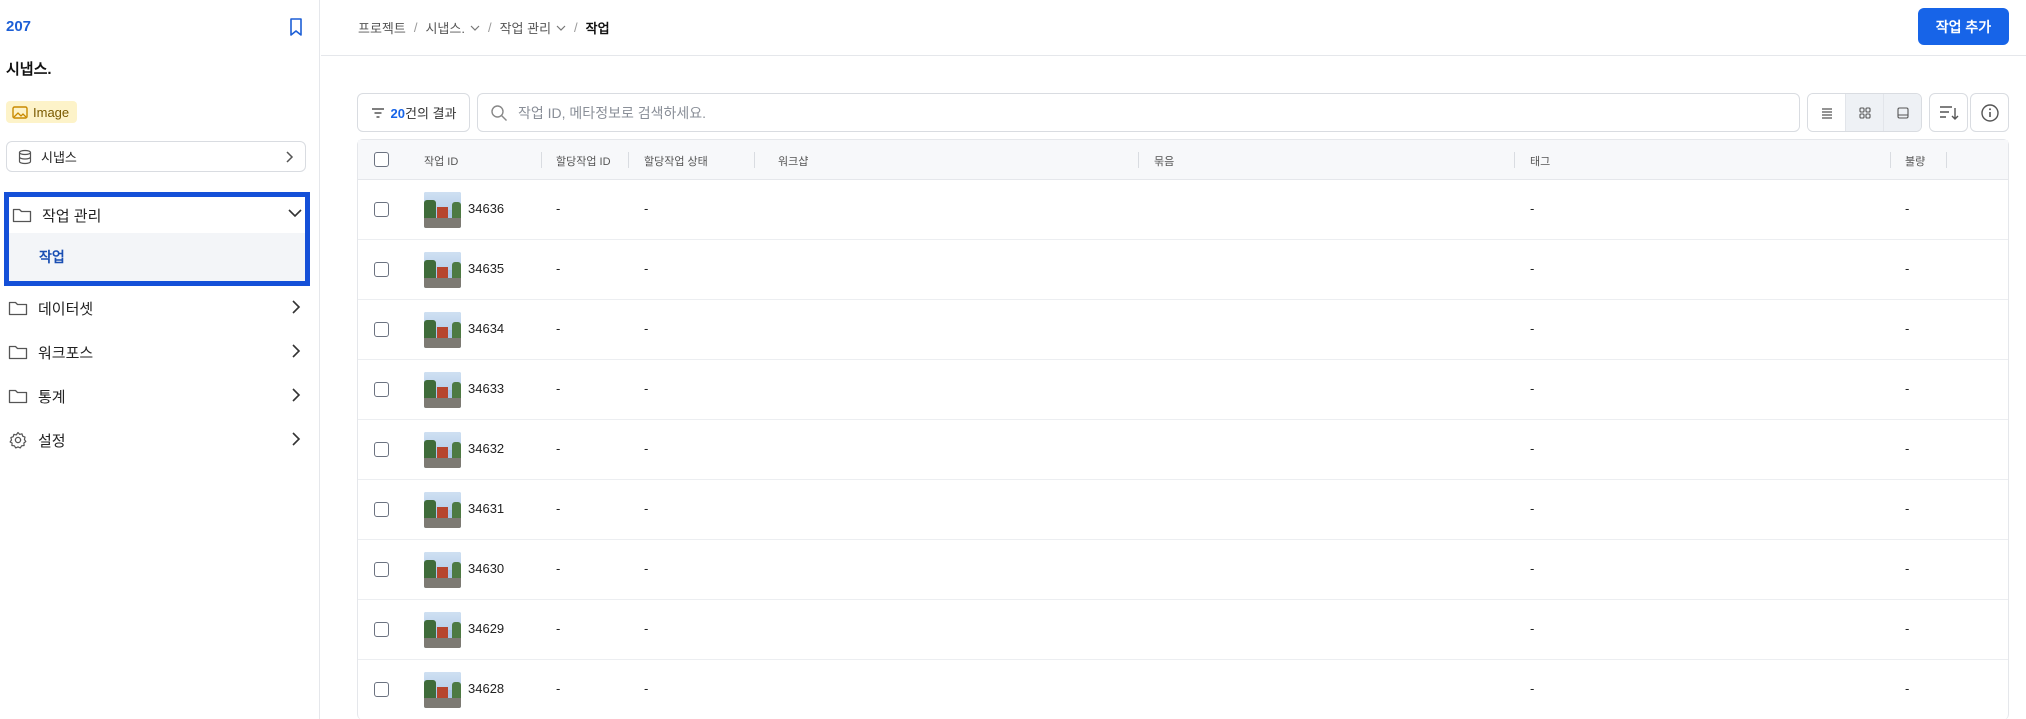 This screenshot has width=2026, height=719. Describe the element at coordinates (52, 441) in the screenshot. I see `sidebar-item-label: 설정` at that location.